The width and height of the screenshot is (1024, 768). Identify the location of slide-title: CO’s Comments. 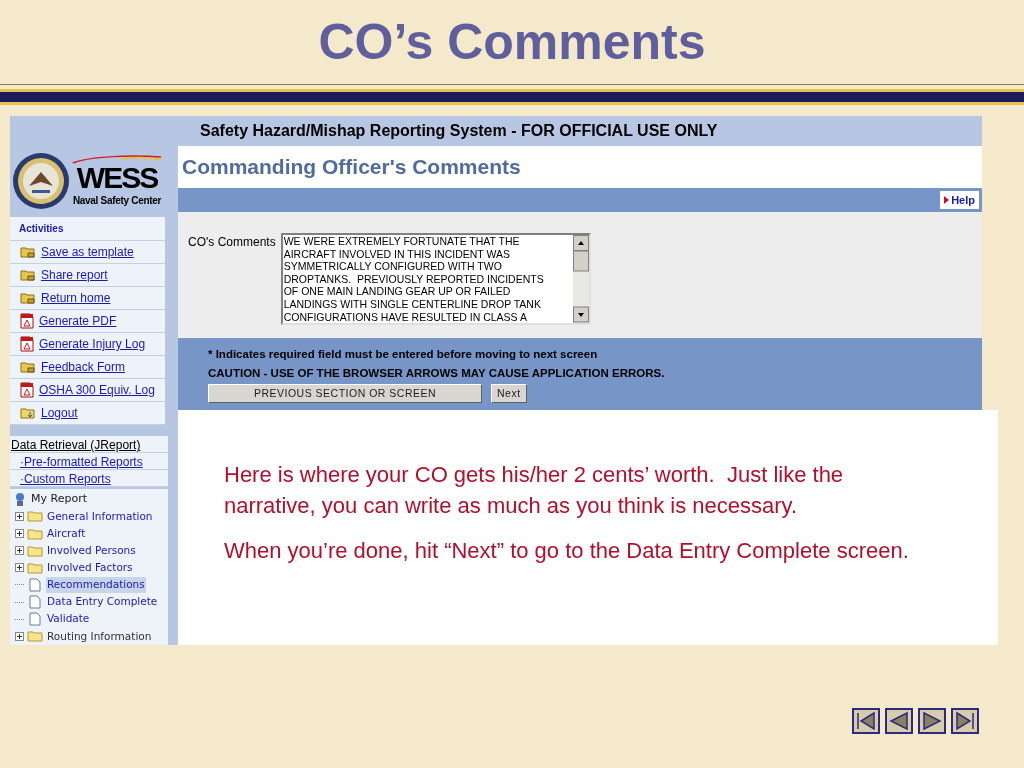
(512, 42).